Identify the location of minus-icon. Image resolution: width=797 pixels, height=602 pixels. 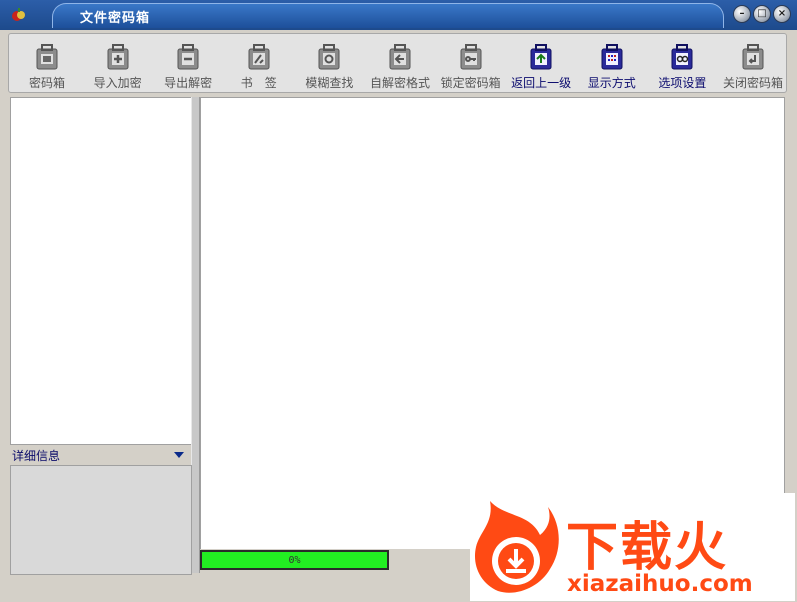
(188, 57).